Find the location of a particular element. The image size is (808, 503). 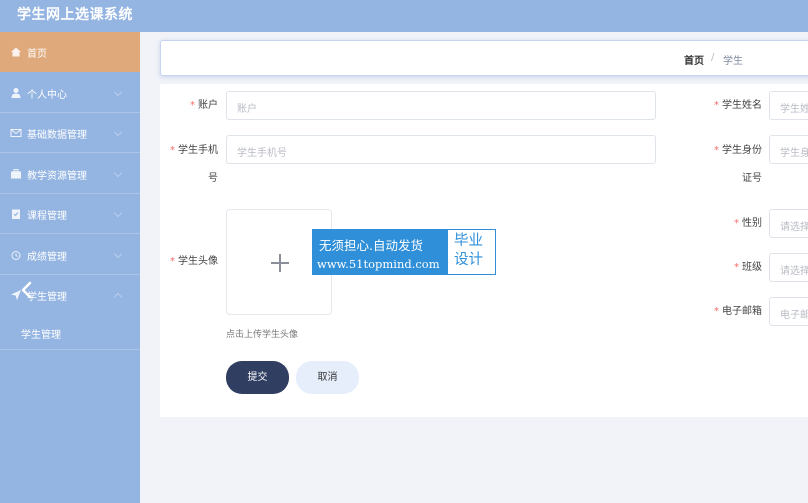

gender-label: * 性别 is located at coordinates (748, 223).